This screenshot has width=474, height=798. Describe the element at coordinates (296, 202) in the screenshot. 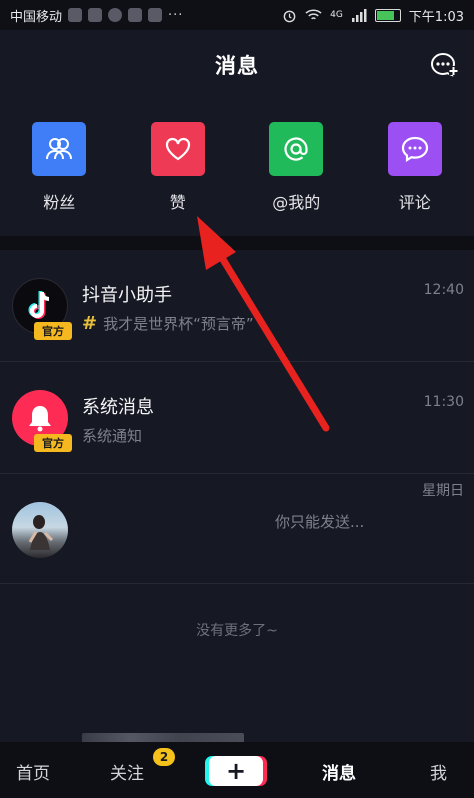

I see `quick-action-label: @我的` at that location.